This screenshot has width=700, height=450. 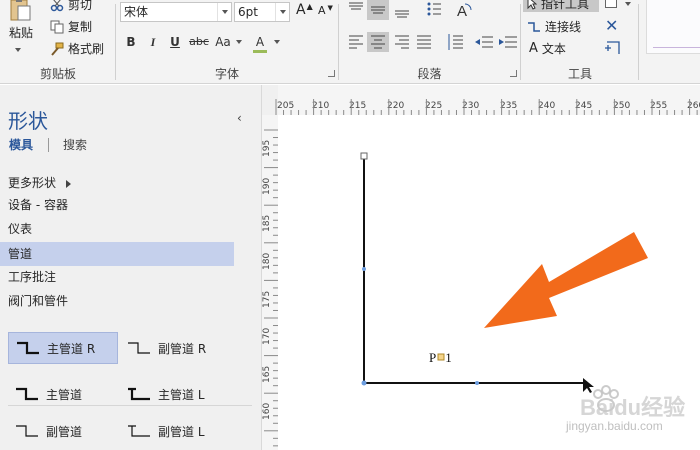 What do you see at coordinates (364, 156) in the screenshot?
I see `endpoint-handle` at bounding box center [364, 156].